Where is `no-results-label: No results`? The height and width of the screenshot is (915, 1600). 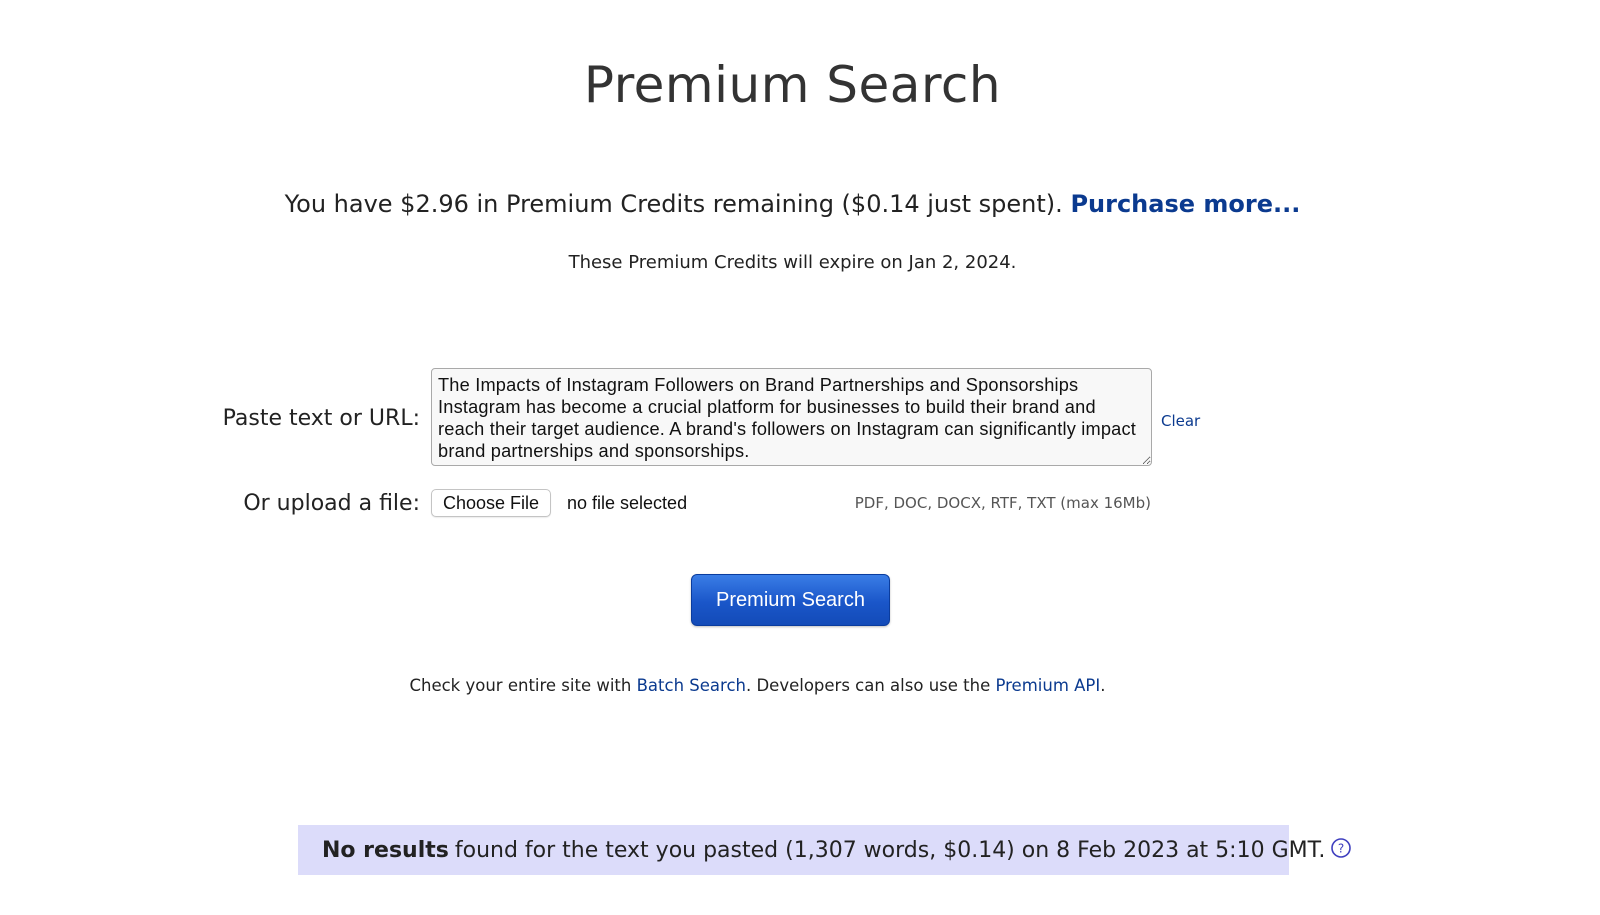 no-results-label: No results is located at coordinates (385, 850).